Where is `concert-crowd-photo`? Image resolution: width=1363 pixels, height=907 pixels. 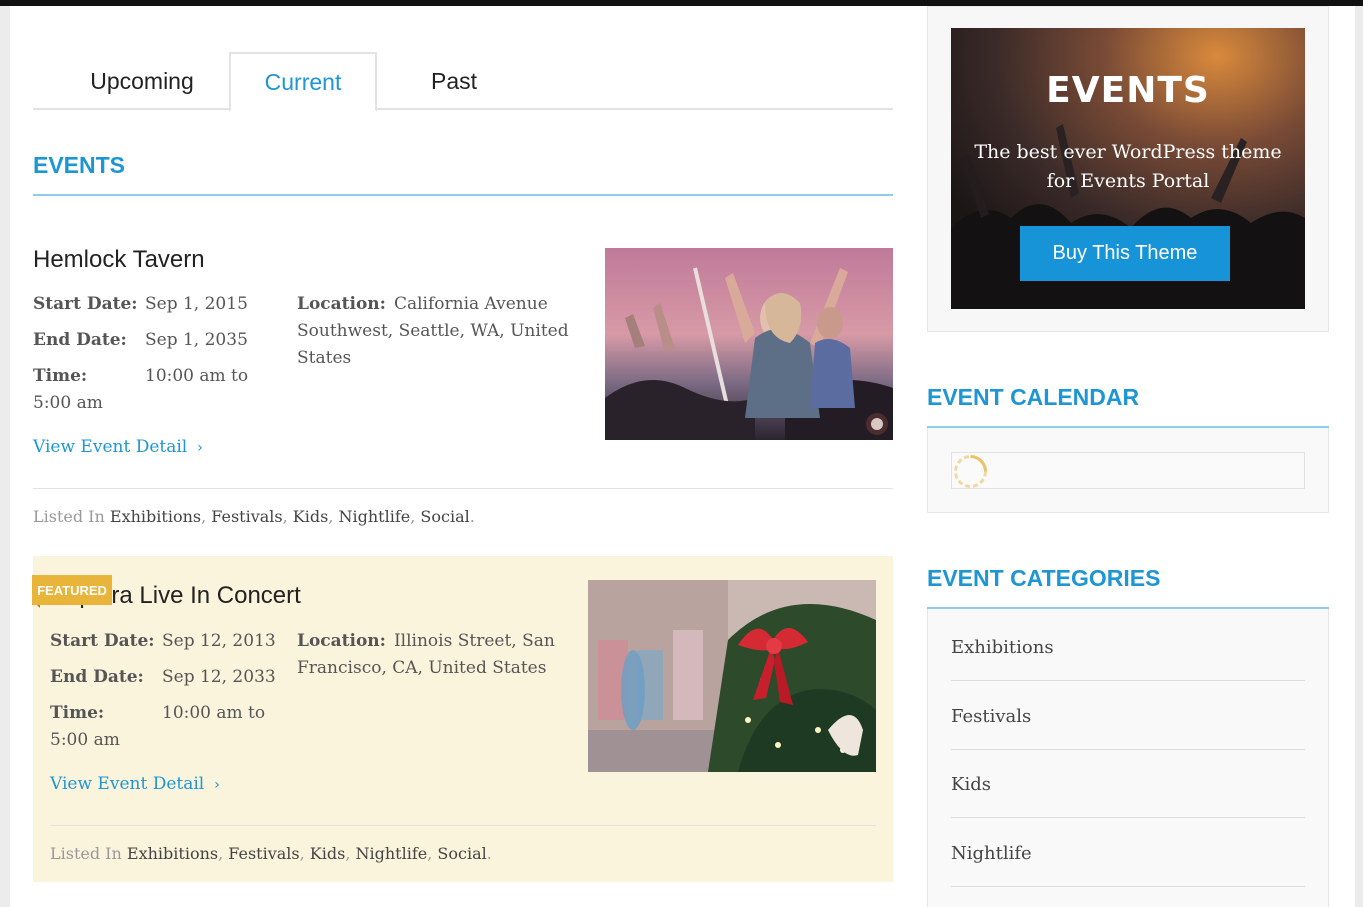
concert-crowd-photo is located at coordinates (749, 344).